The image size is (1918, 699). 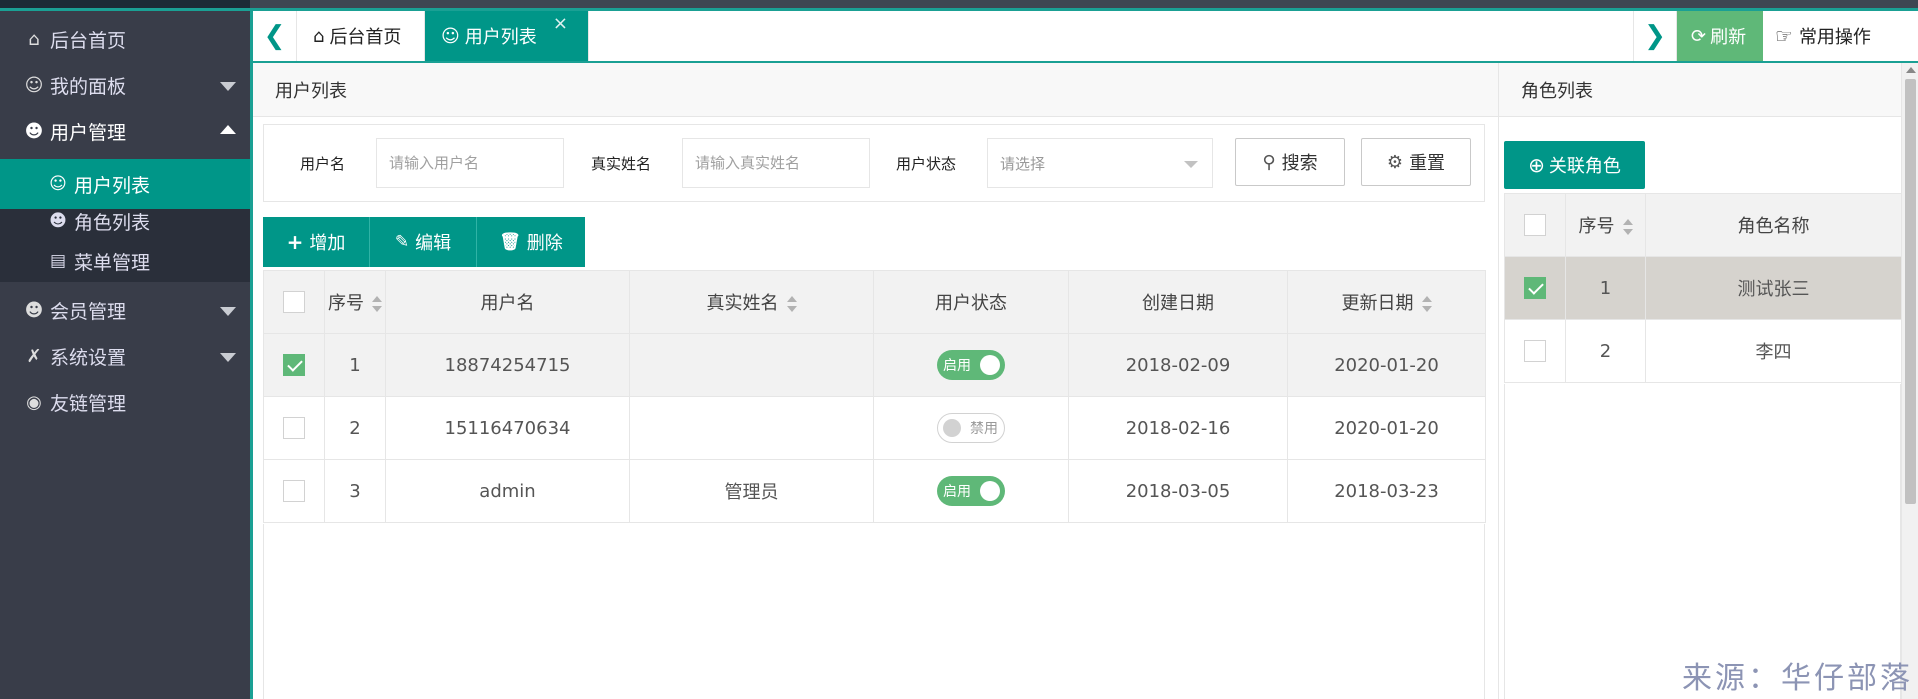 What do you see at coordinates (957, 366) in the screenshot?
I see `status-toggle-label: 启用` at bounding box center [957, 366].